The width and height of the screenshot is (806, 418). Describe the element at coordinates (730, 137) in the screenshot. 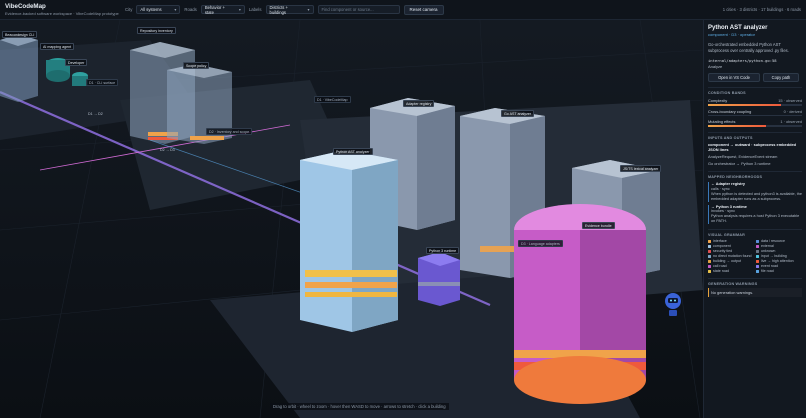

I see `section-heading: INPUTS AND OUTPUTS` at that location.